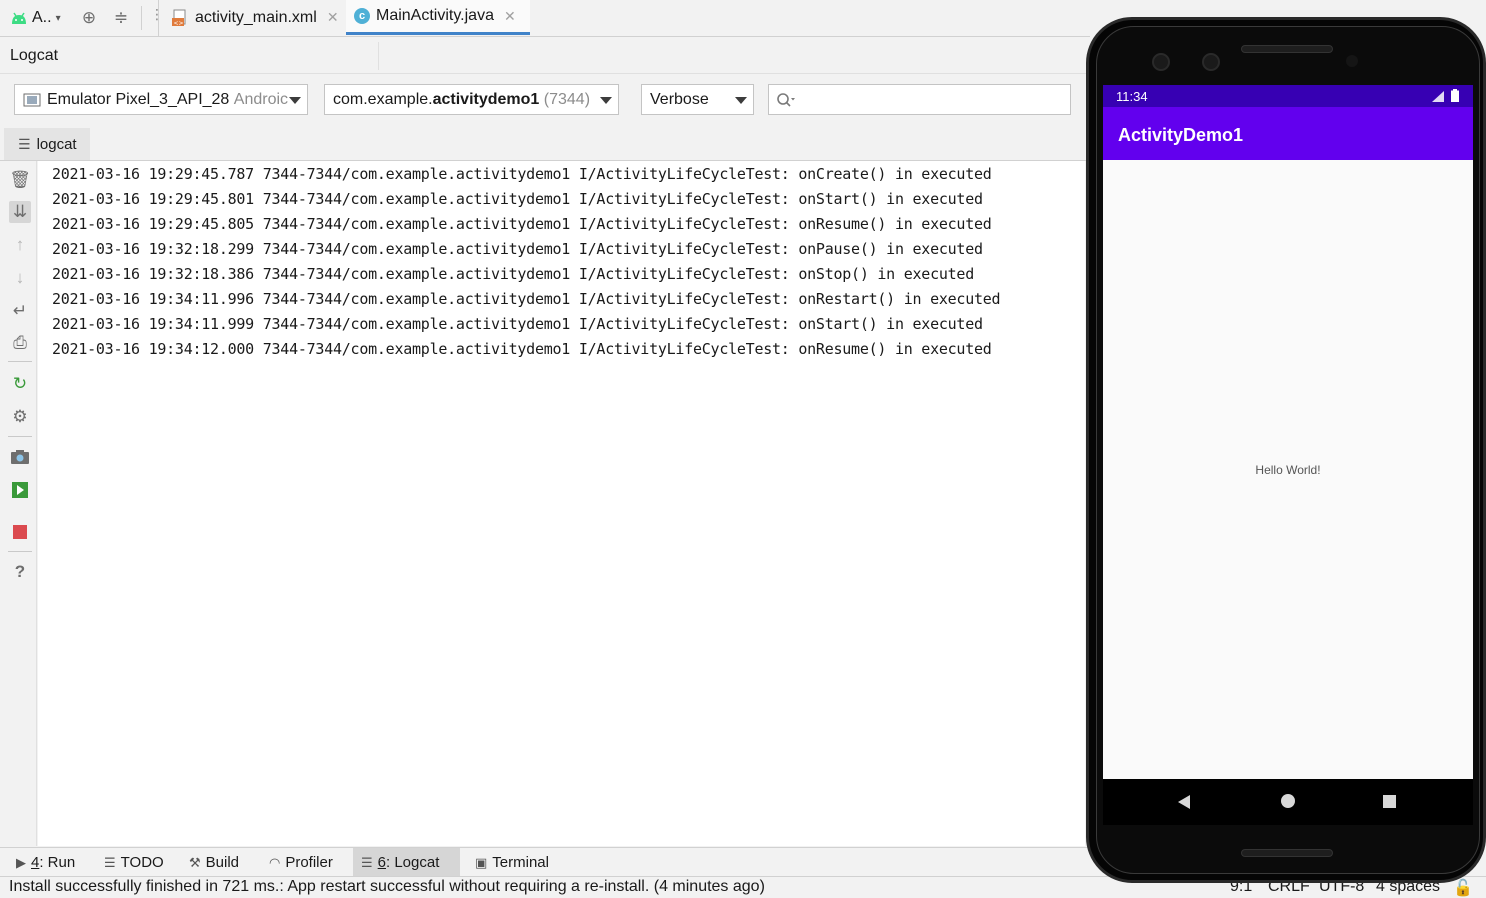  What do you see at coordinates (383, 99) in the screenshot?
I see `process-prefix: com.example.` at bounding box center [383, 99].